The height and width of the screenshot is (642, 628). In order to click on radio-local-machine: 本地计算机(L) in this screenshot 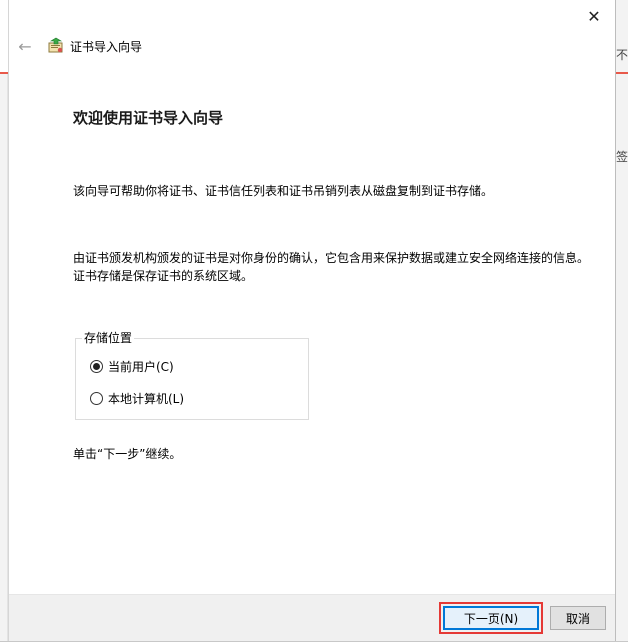, I will do `click(137, 398)`.